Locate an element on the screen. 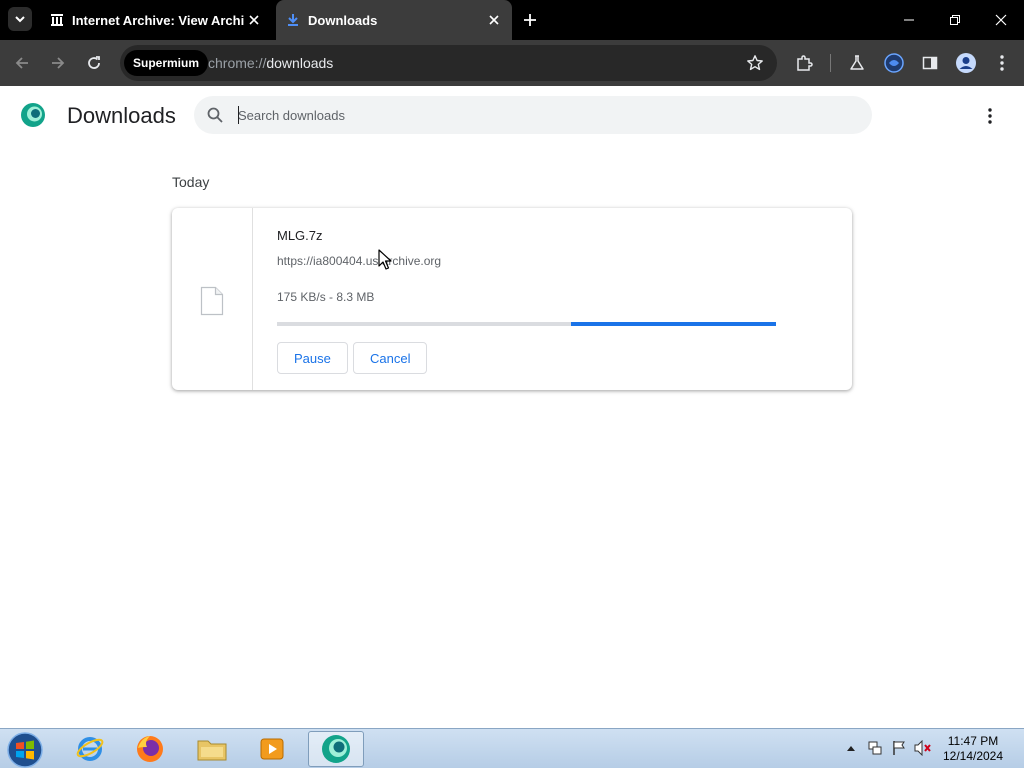  restore-icon is located at coordinates (955, 20).